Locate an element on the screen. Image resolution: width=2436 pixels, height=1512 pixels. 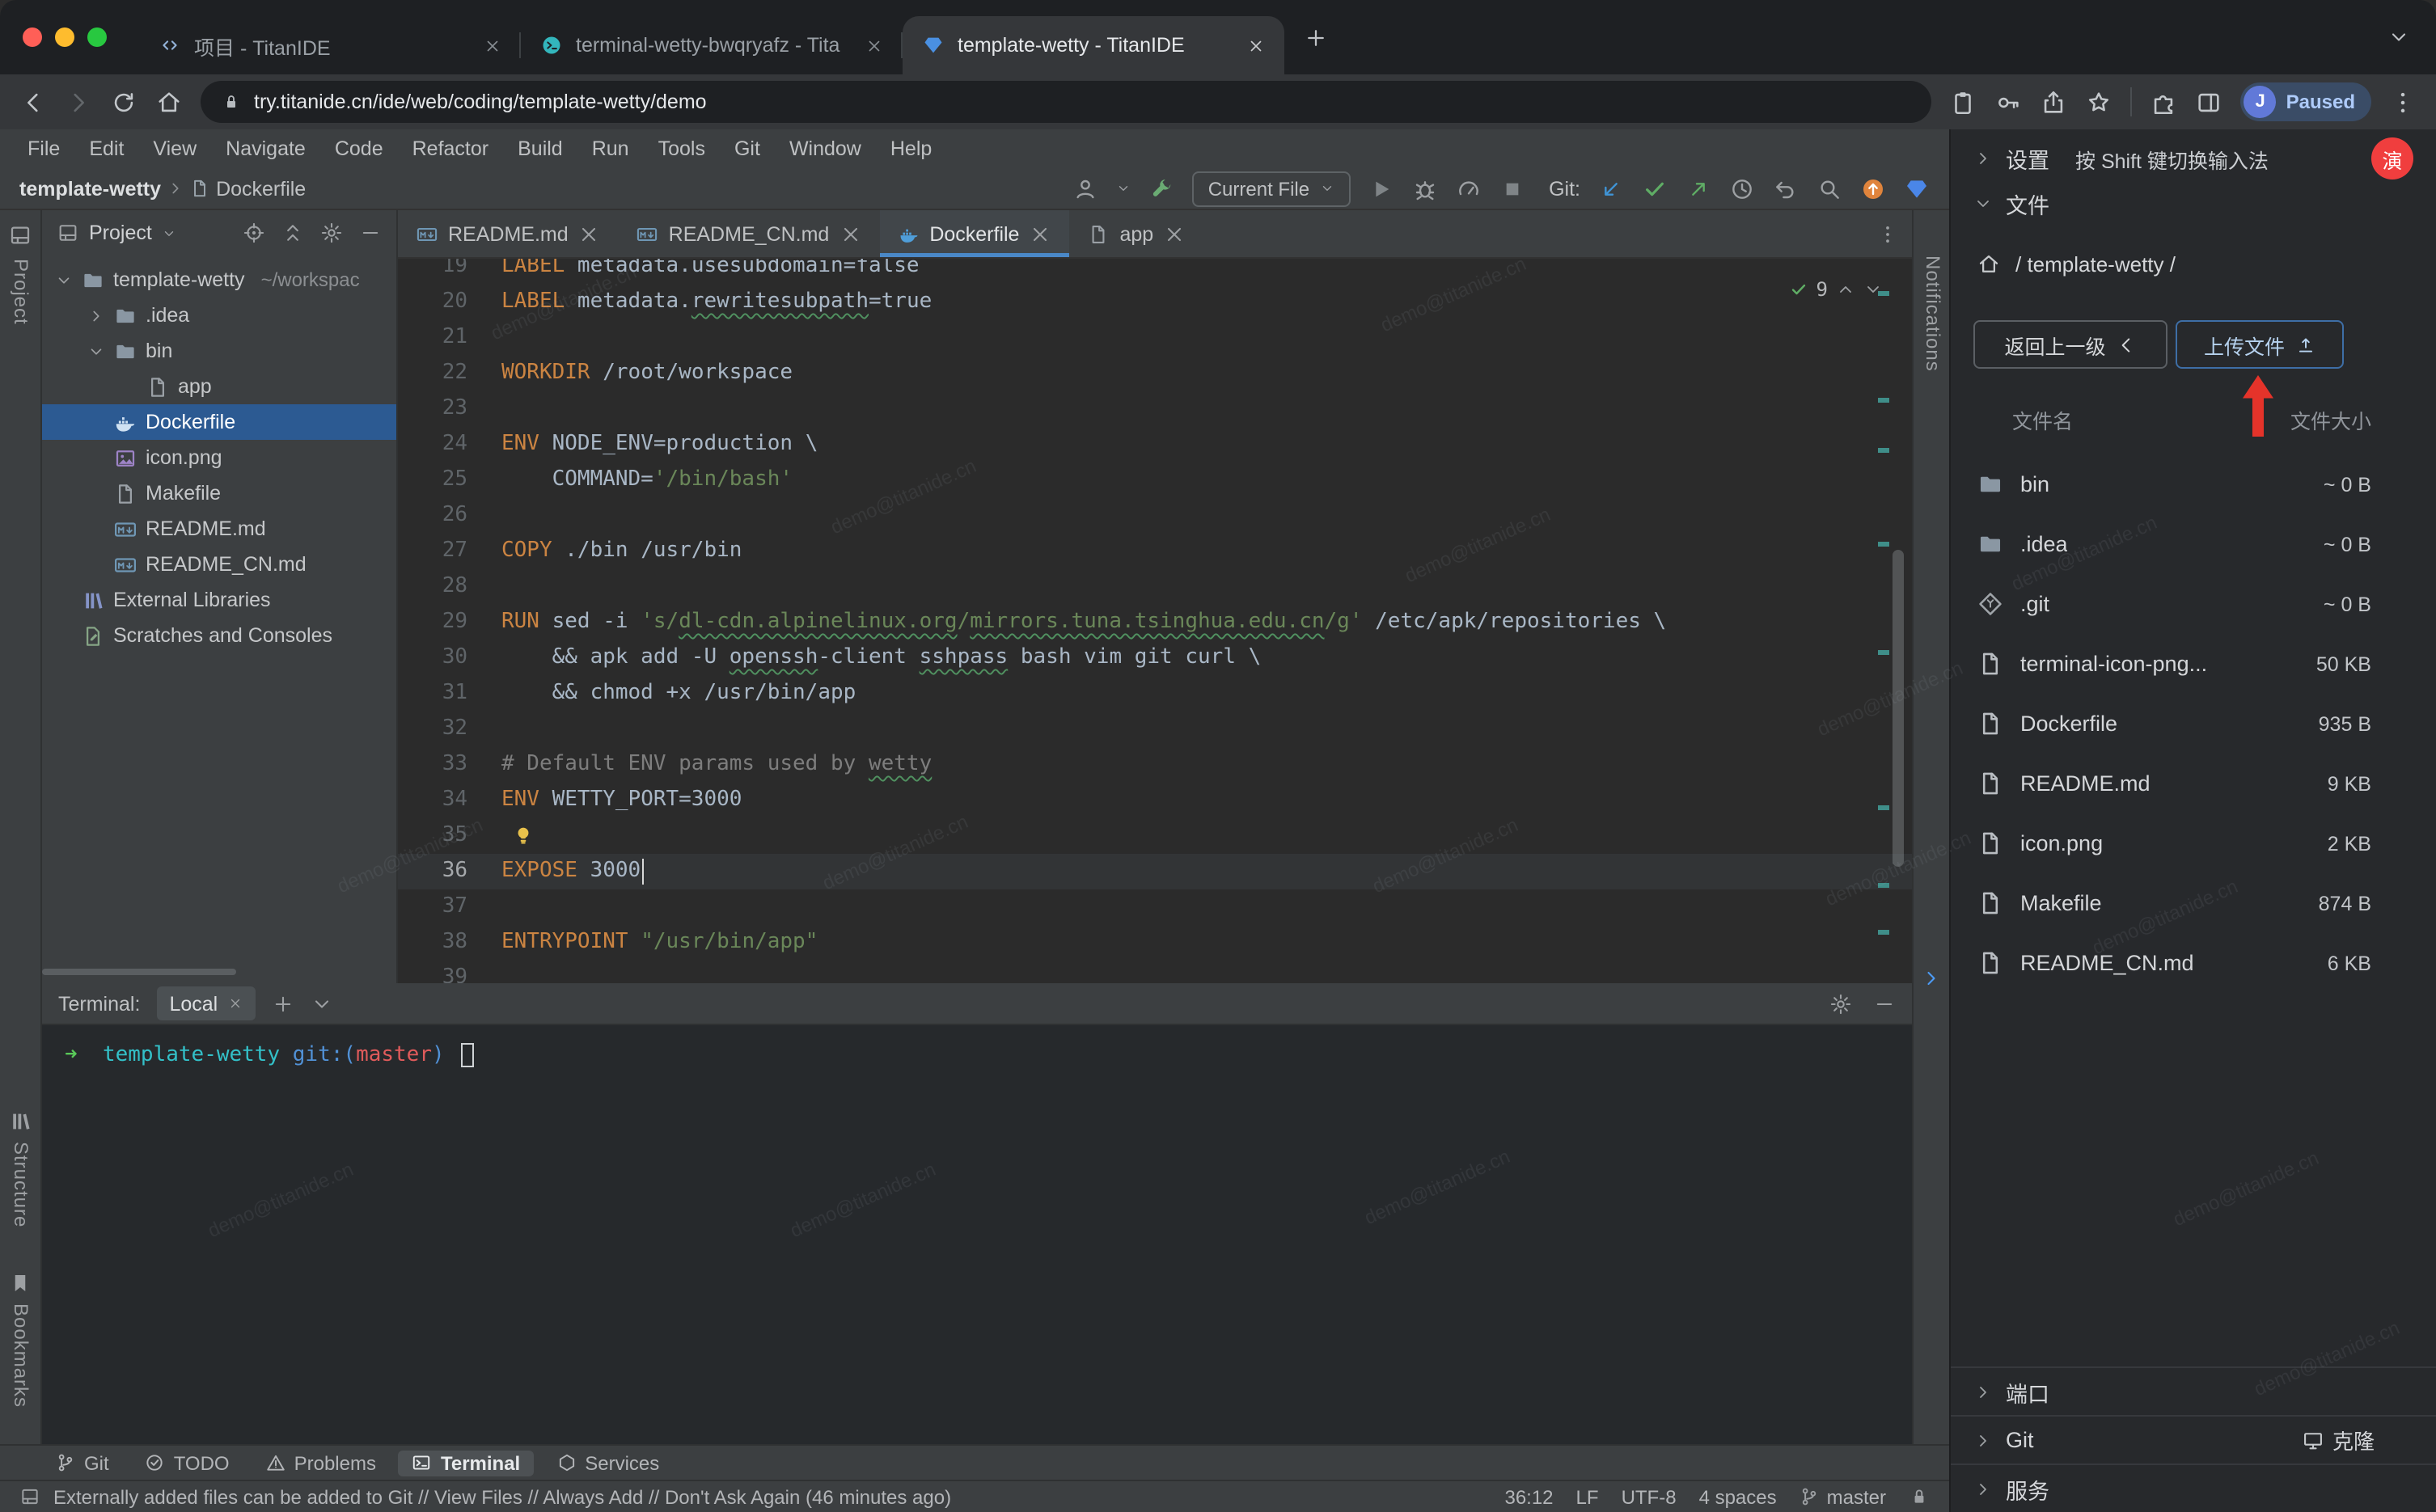
titanide-icon is located at coordinates (1917, 188).